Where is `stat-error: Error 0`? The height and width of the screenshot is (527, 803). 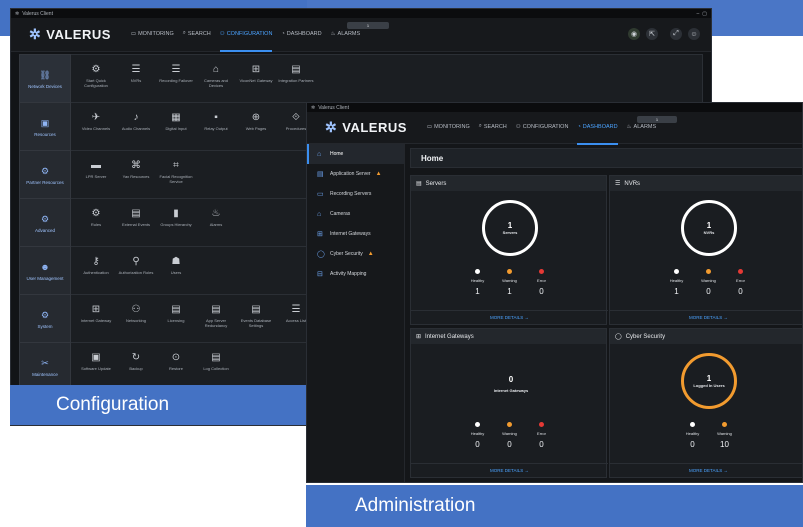
stat-error: Error 0 is located at coordinates (542, 282).